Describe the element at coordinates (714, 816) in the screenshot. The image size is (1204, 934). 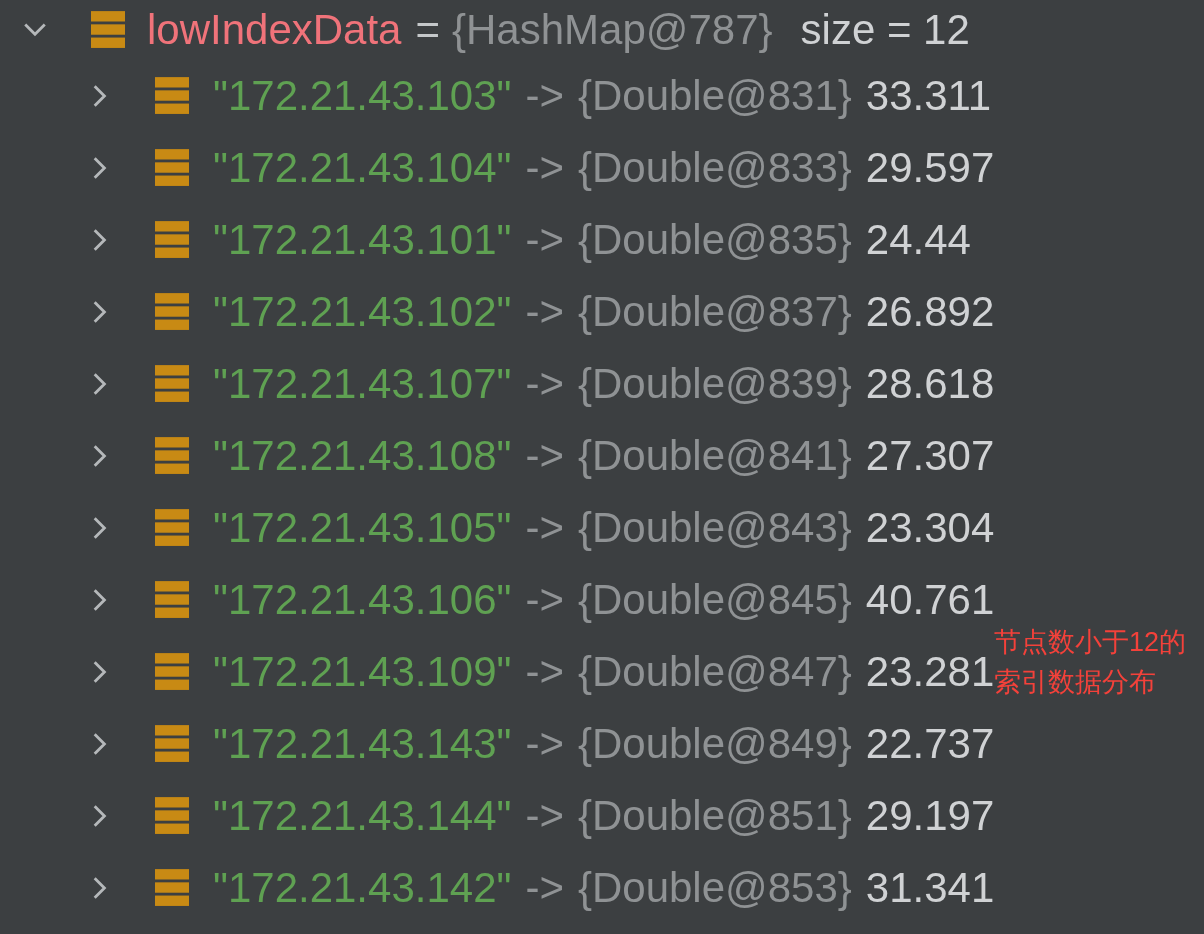
I see `object-reference: {Double@851}` at that location.